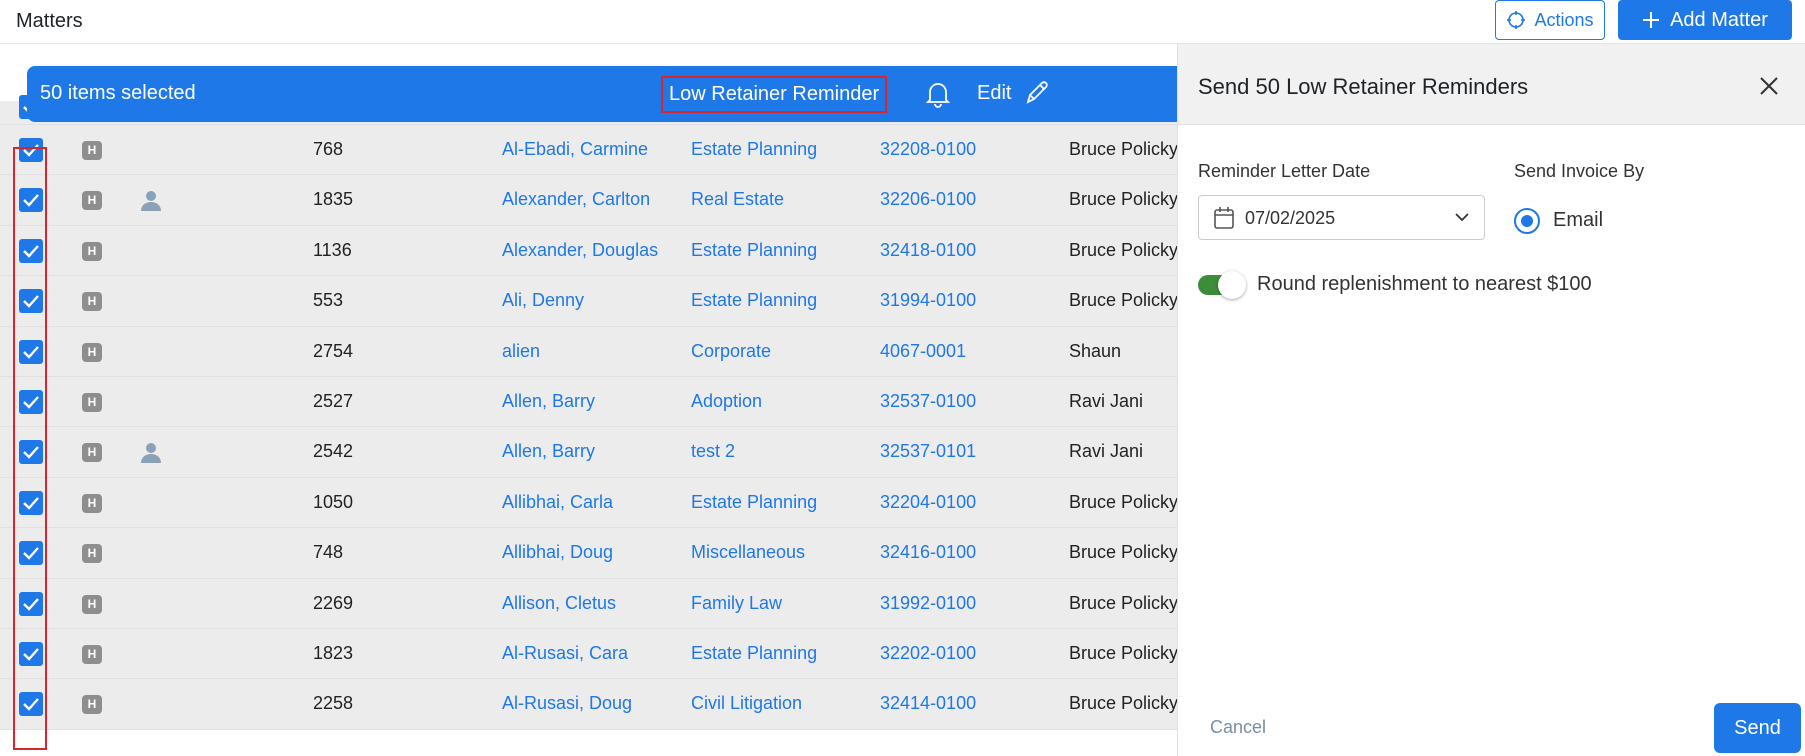 The width and height of the screenshot is (1805, 756). Describe the element at coordinates (49, 21) in the screenshot. I see `page-title: Matters` at that location.